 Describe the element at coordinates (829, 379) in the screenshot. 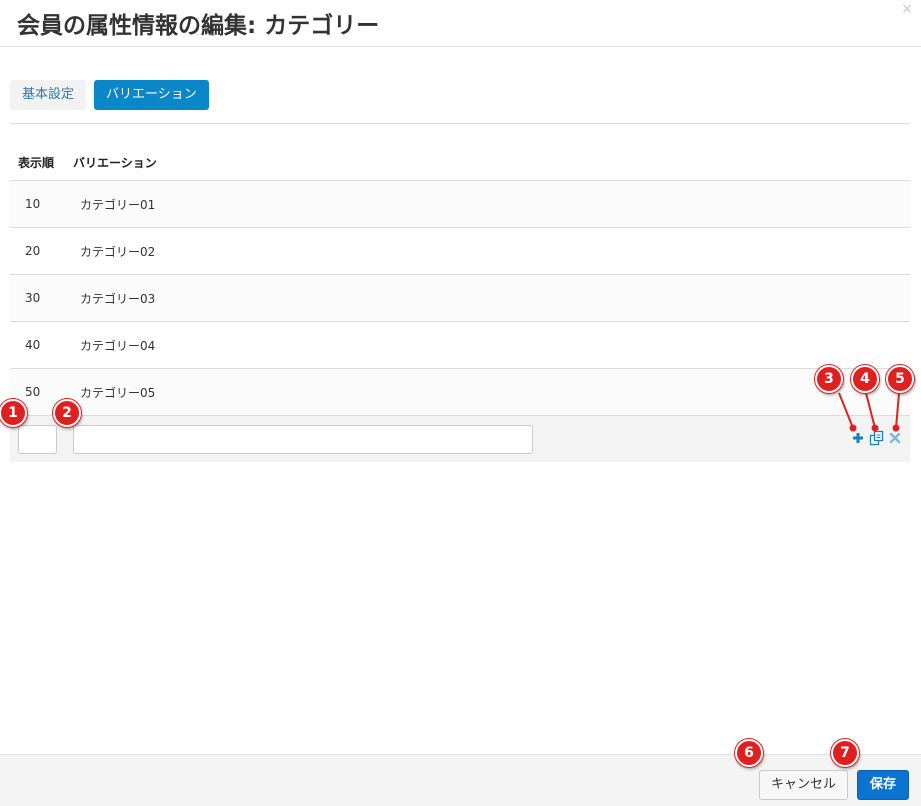

I see `callout-3: 3` at that location.